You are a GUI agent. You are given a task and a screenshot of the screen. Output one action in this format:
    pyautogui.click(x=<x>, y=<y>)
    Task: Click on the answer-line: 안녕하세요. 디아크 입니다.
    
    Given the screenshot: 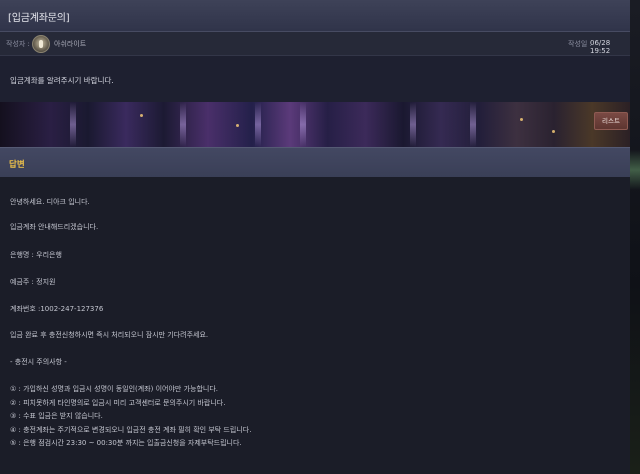 What is the action you would take?
    pyautogui.click(x=50, y=202)
    